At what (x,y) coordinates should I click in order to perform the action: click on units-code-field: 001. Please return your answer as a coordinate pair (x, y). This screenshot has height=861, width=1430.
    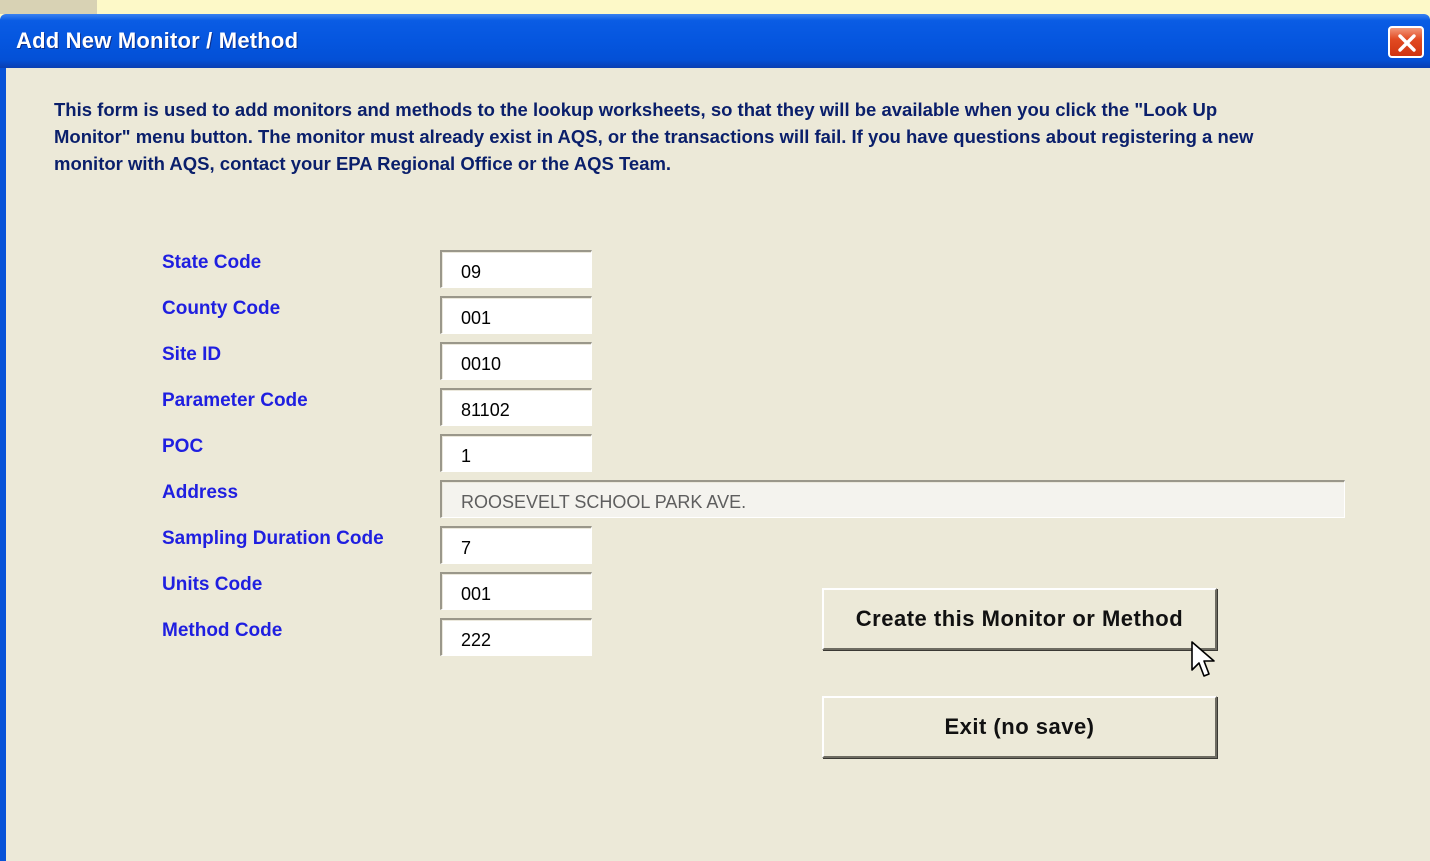
    Looking at the image, I should click on (516, 591).